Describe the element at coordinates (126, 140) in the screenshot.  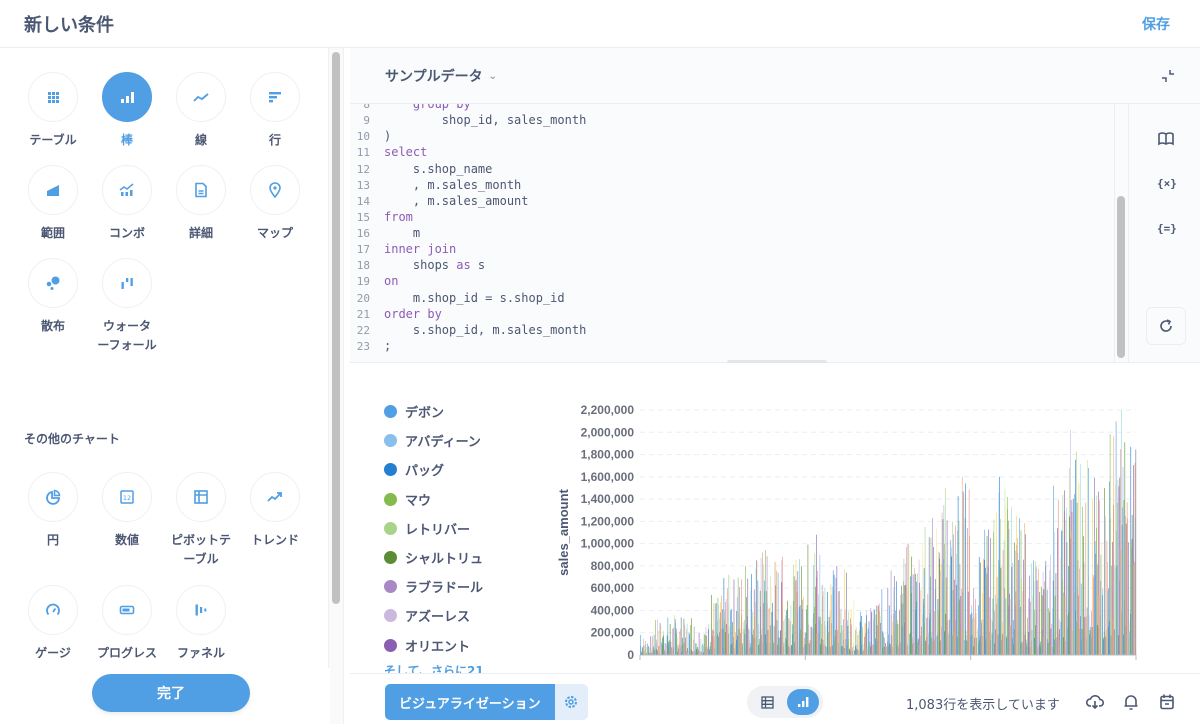
I see `chart-type-label: 棒` at that location.